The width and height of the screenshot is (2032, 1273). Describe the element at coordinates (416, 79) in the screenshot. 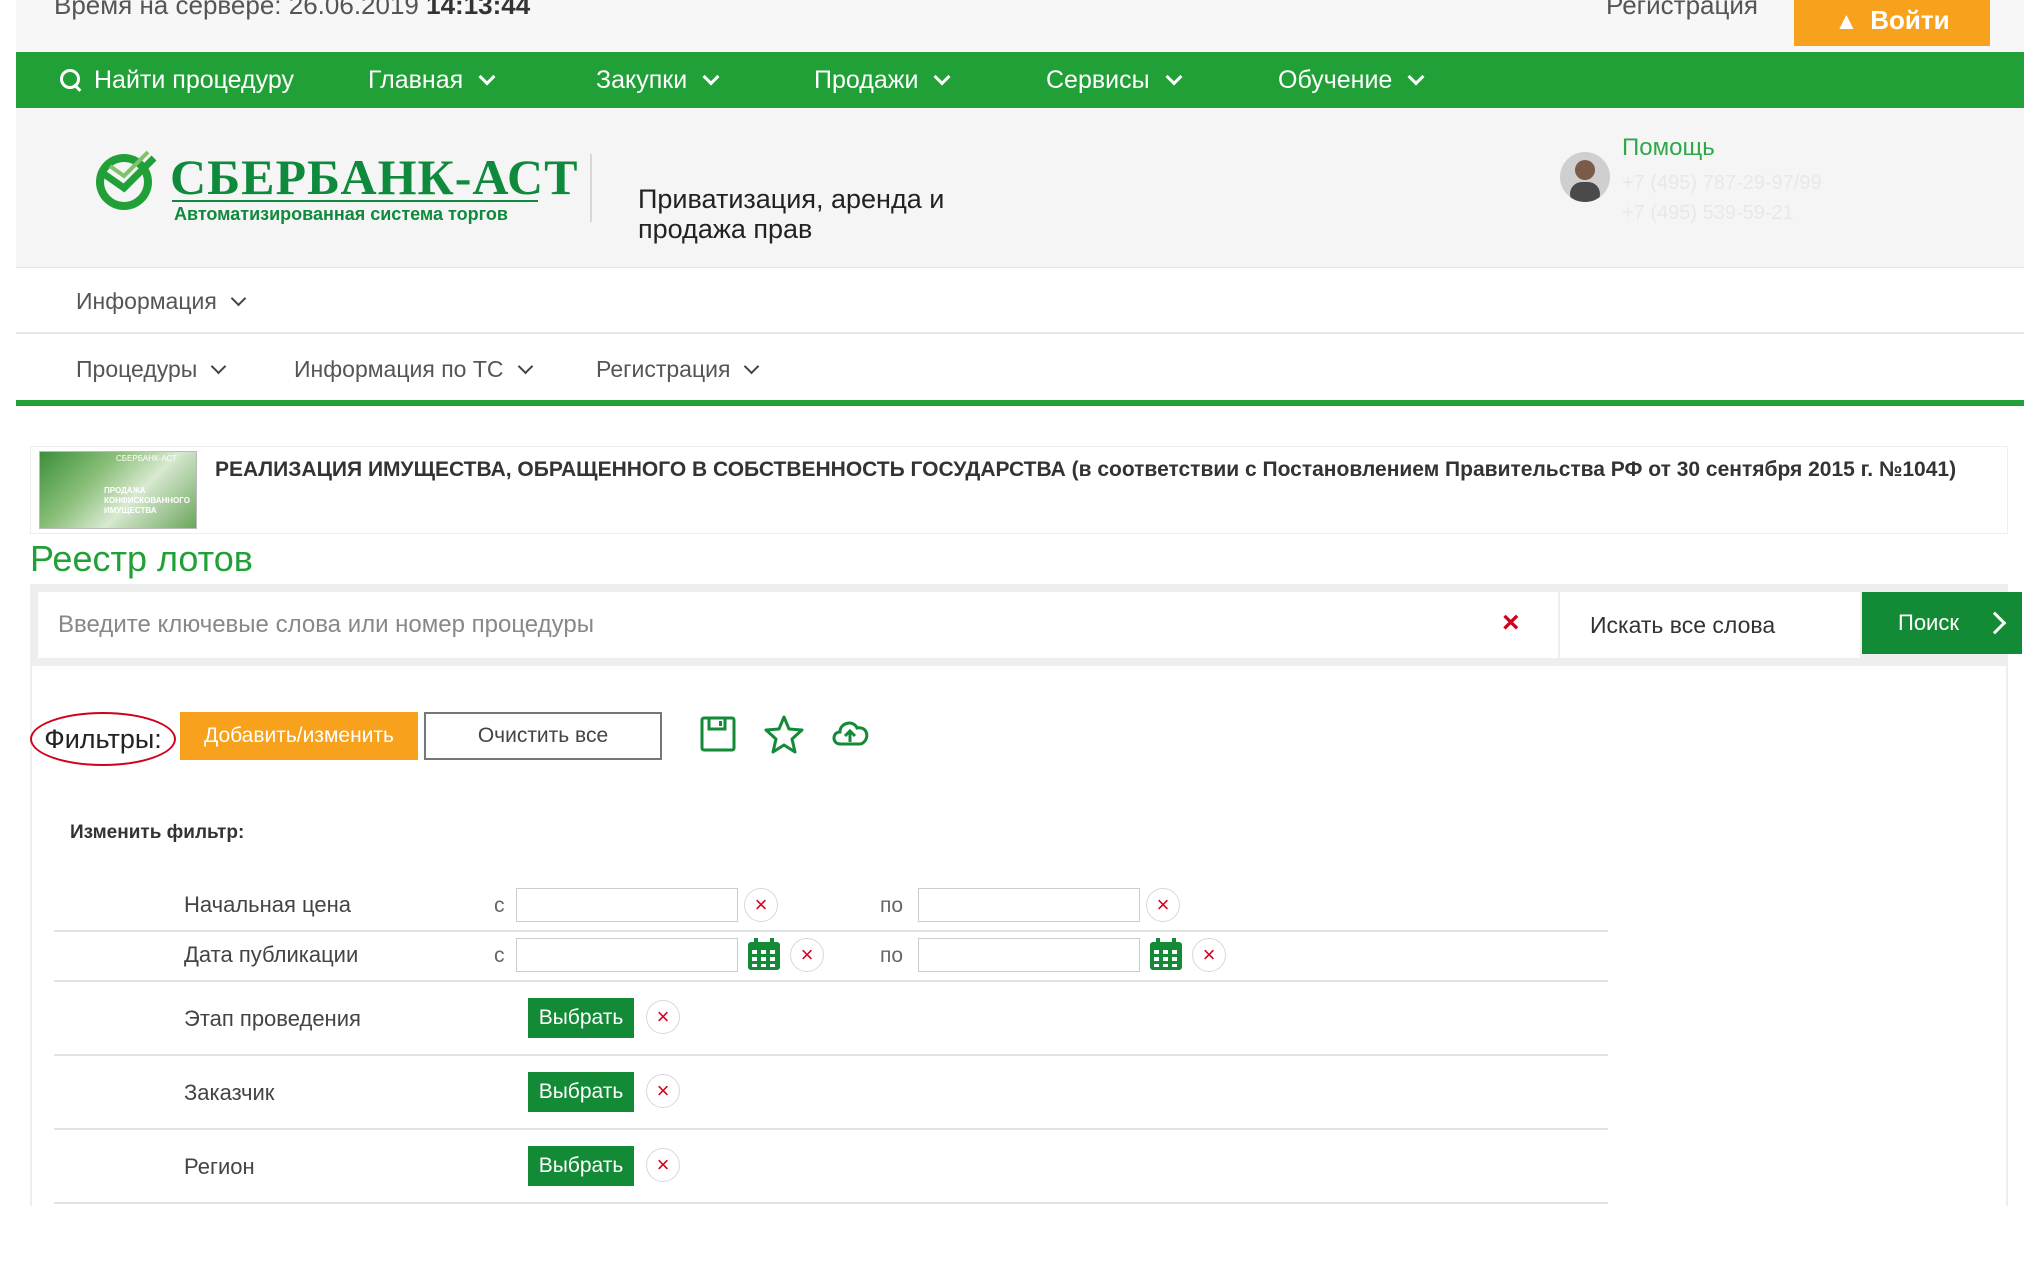

I see `nav-item-label: Главная` at that location.